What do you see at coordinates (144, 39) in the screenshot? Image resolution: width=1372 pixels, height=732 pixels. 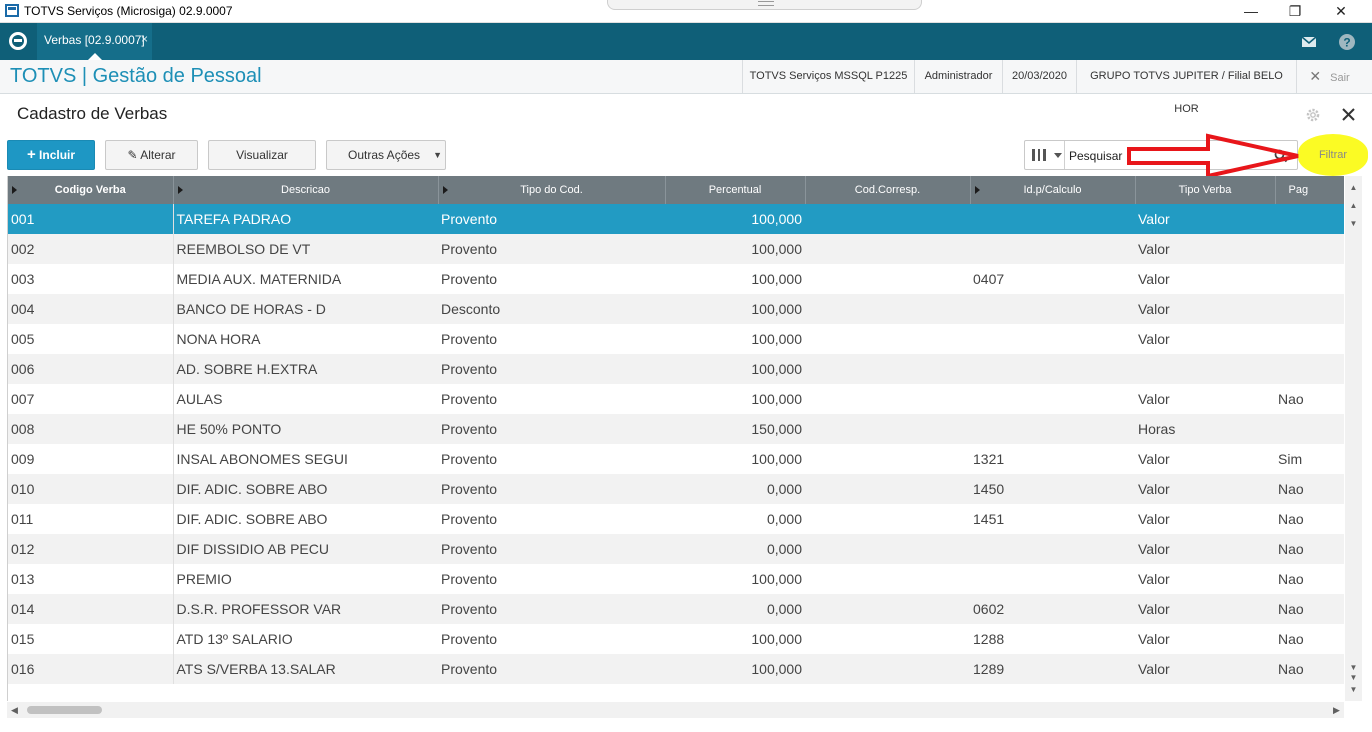 I see `tab-close-icon: ×` at bounding box center [144, 39].